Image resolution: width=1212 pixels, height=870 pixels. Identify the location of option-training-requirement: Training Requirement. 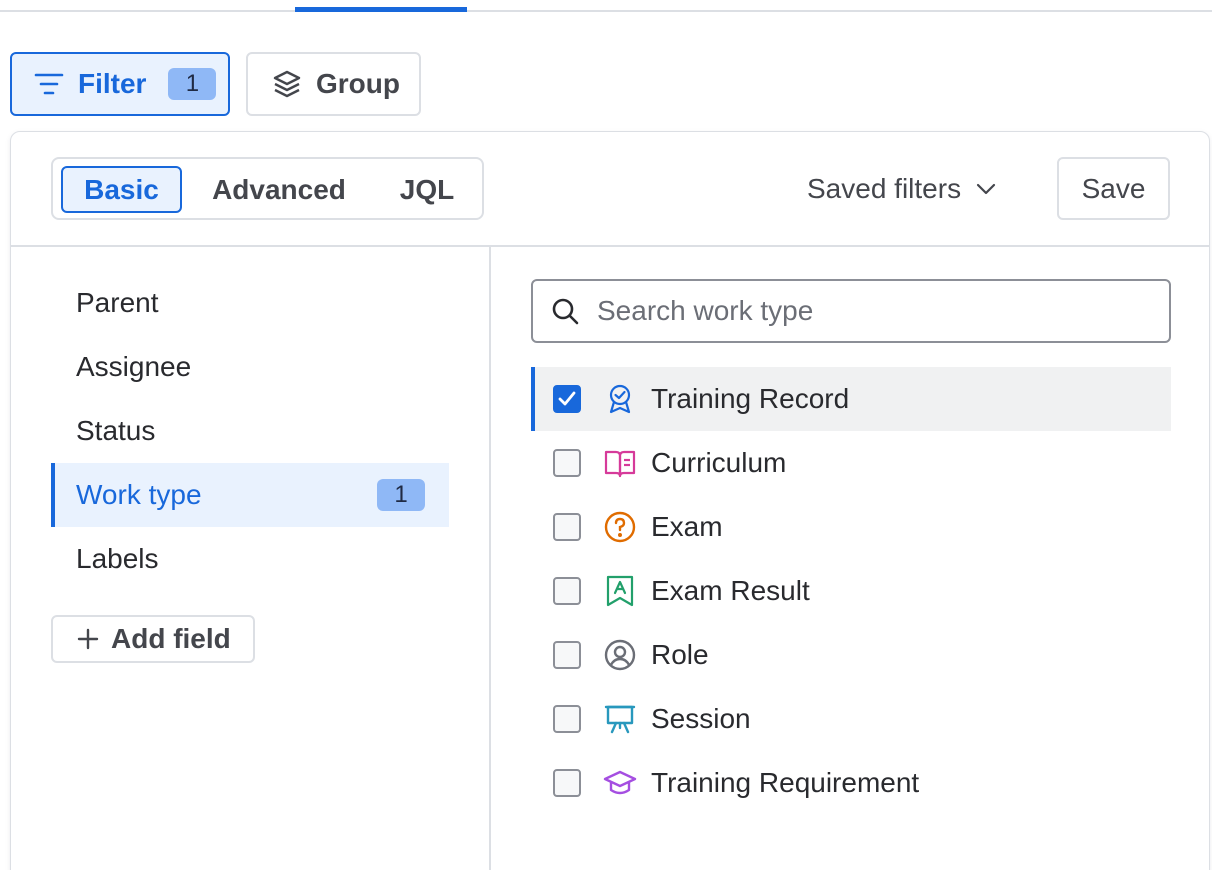
(851, 783).